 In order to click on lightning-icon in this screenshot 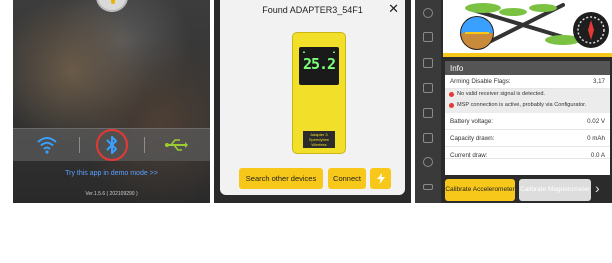, I will do `click(380, 178)`.